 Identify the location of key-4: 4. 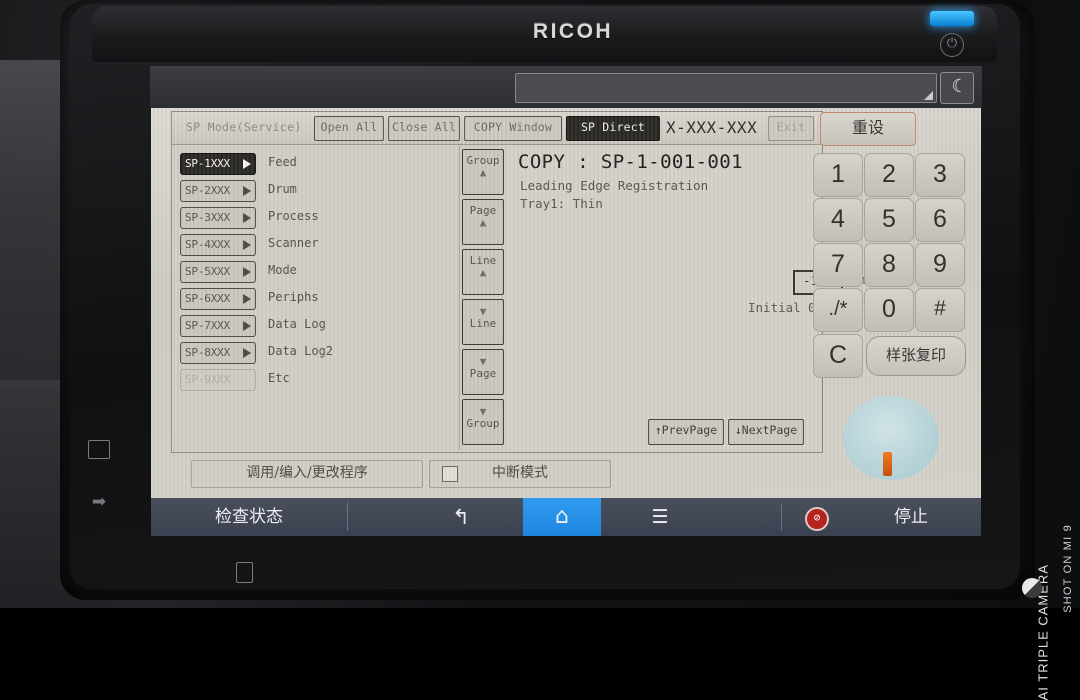
(838, 220).